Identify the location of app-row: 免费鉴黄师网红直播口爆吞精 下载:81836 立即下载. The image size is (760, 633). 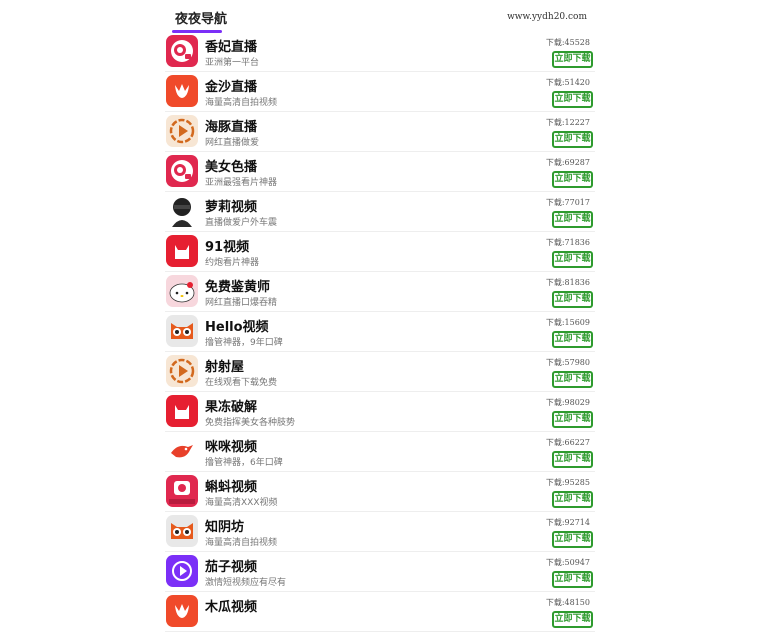
(380, 292).